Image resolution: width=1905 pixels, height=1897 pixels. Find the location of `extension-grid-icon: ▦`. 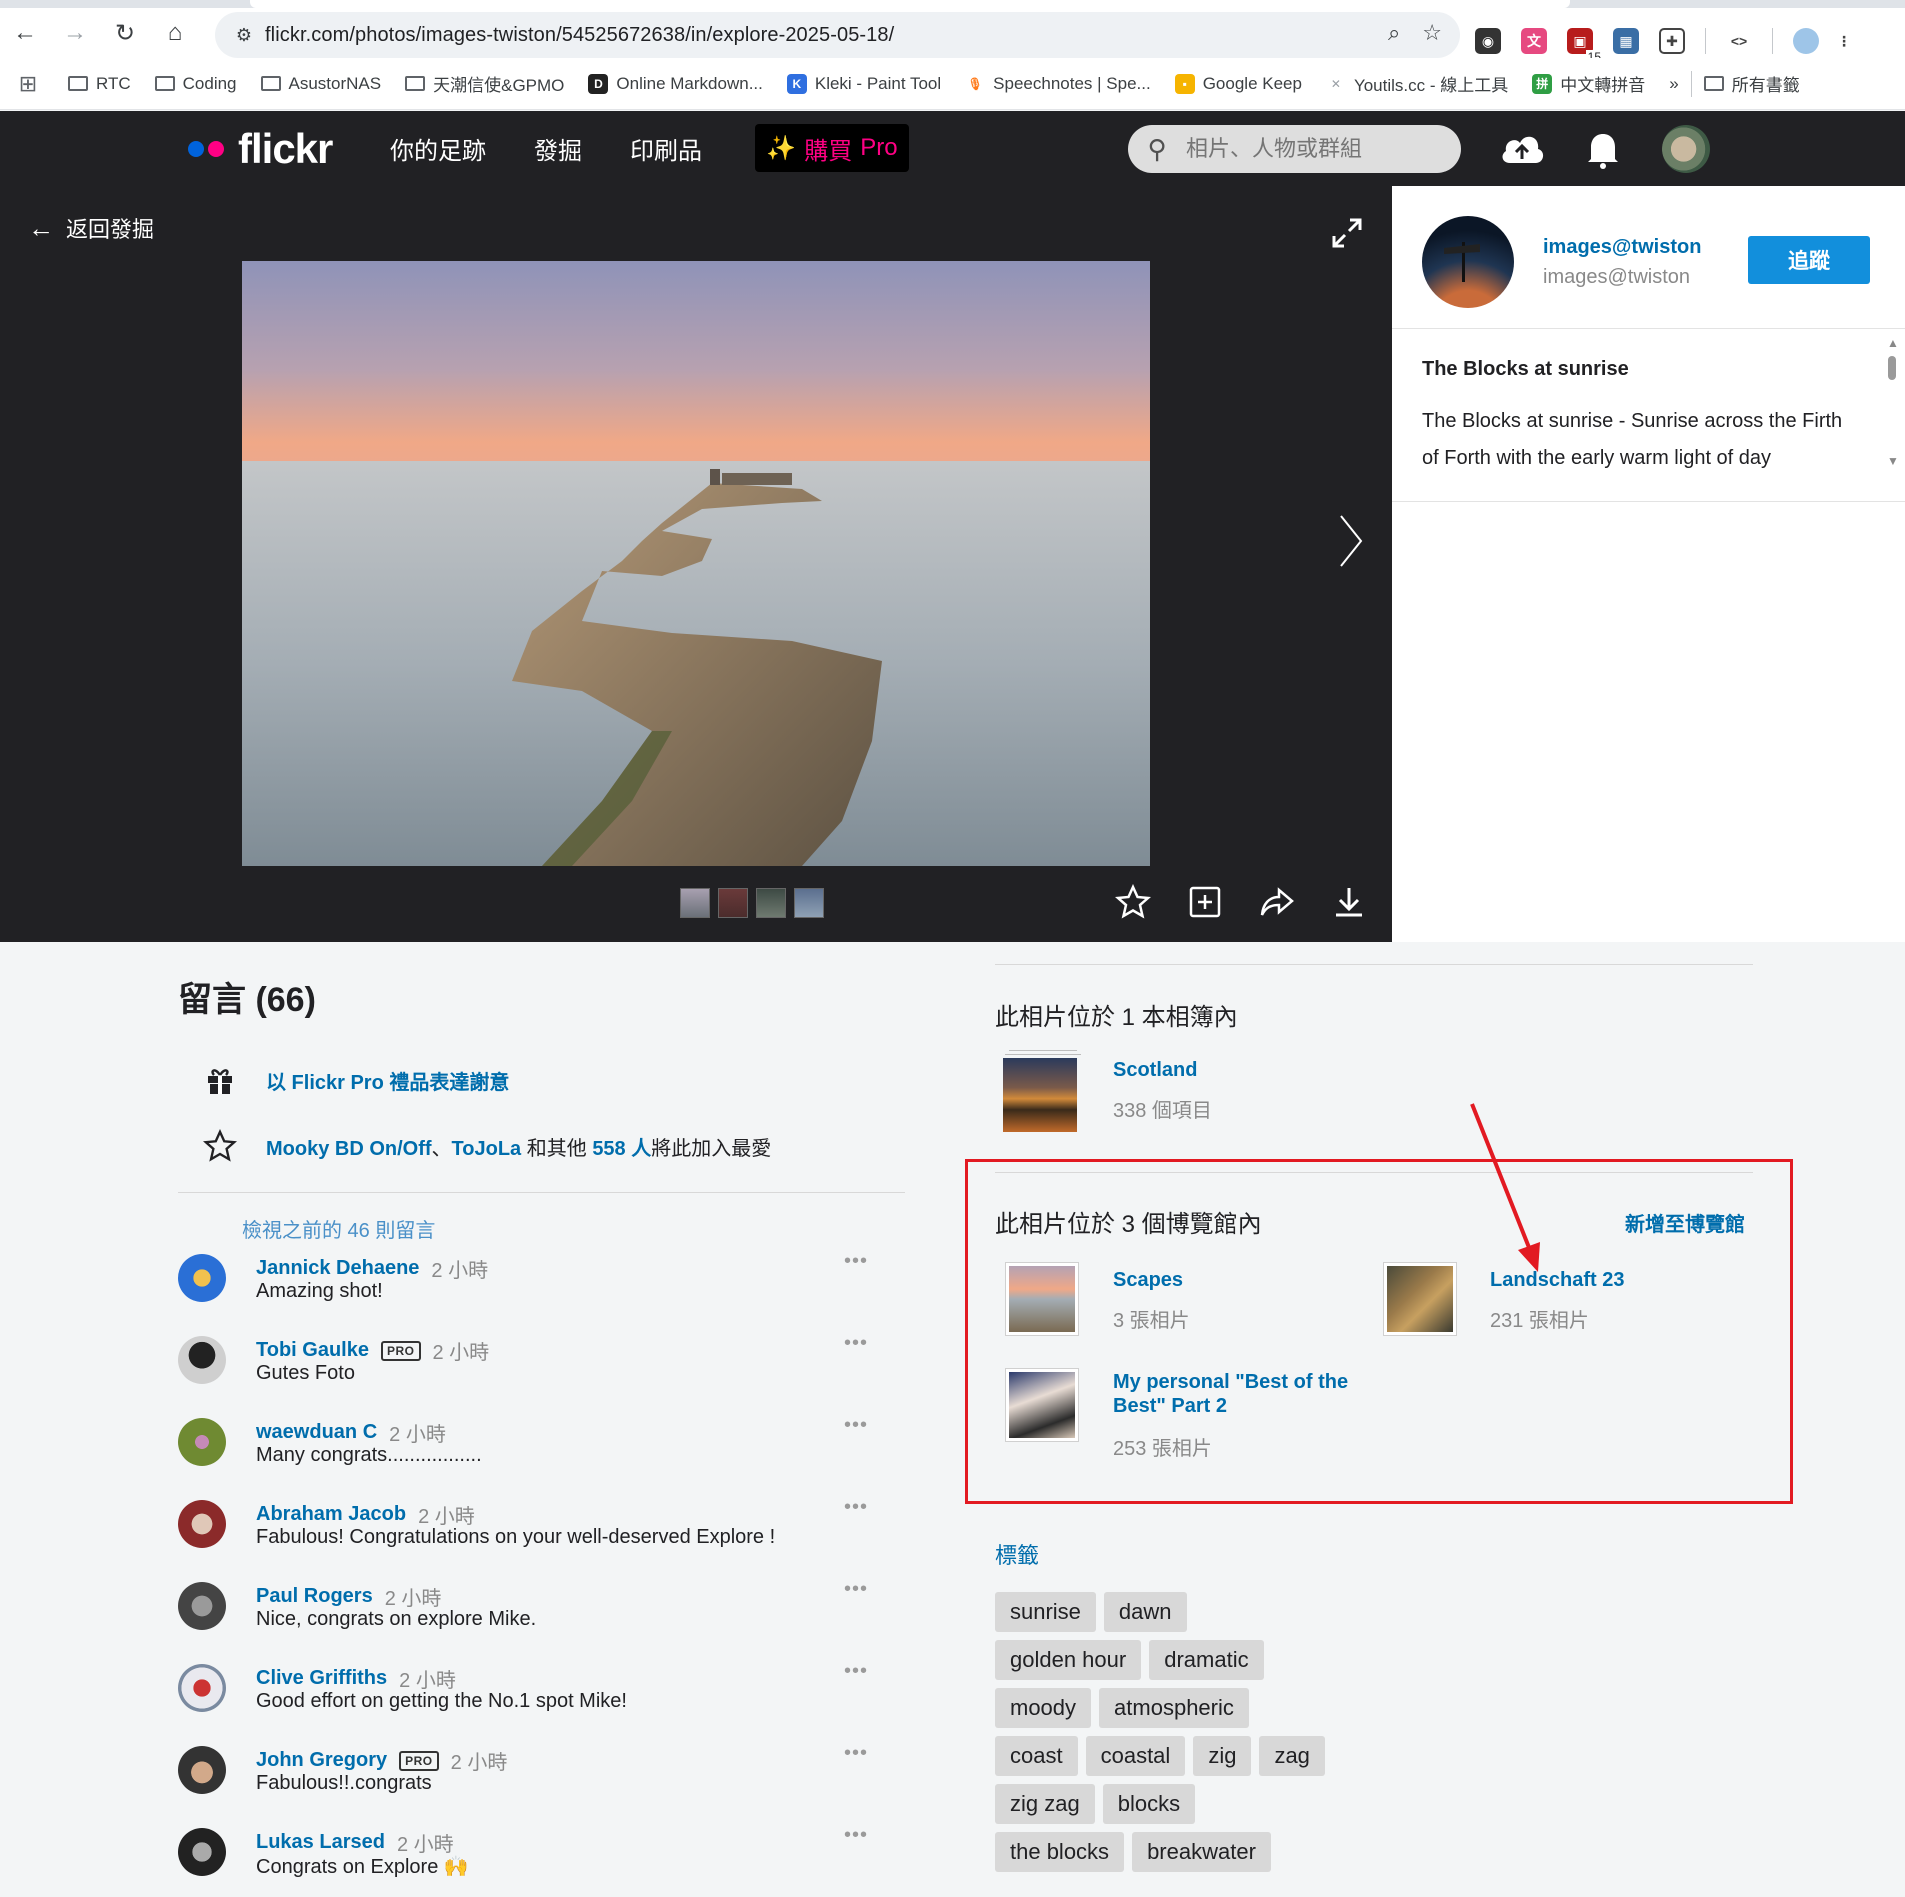

extension-grid-icon: ▦ is located at coordinates (1626, 41).